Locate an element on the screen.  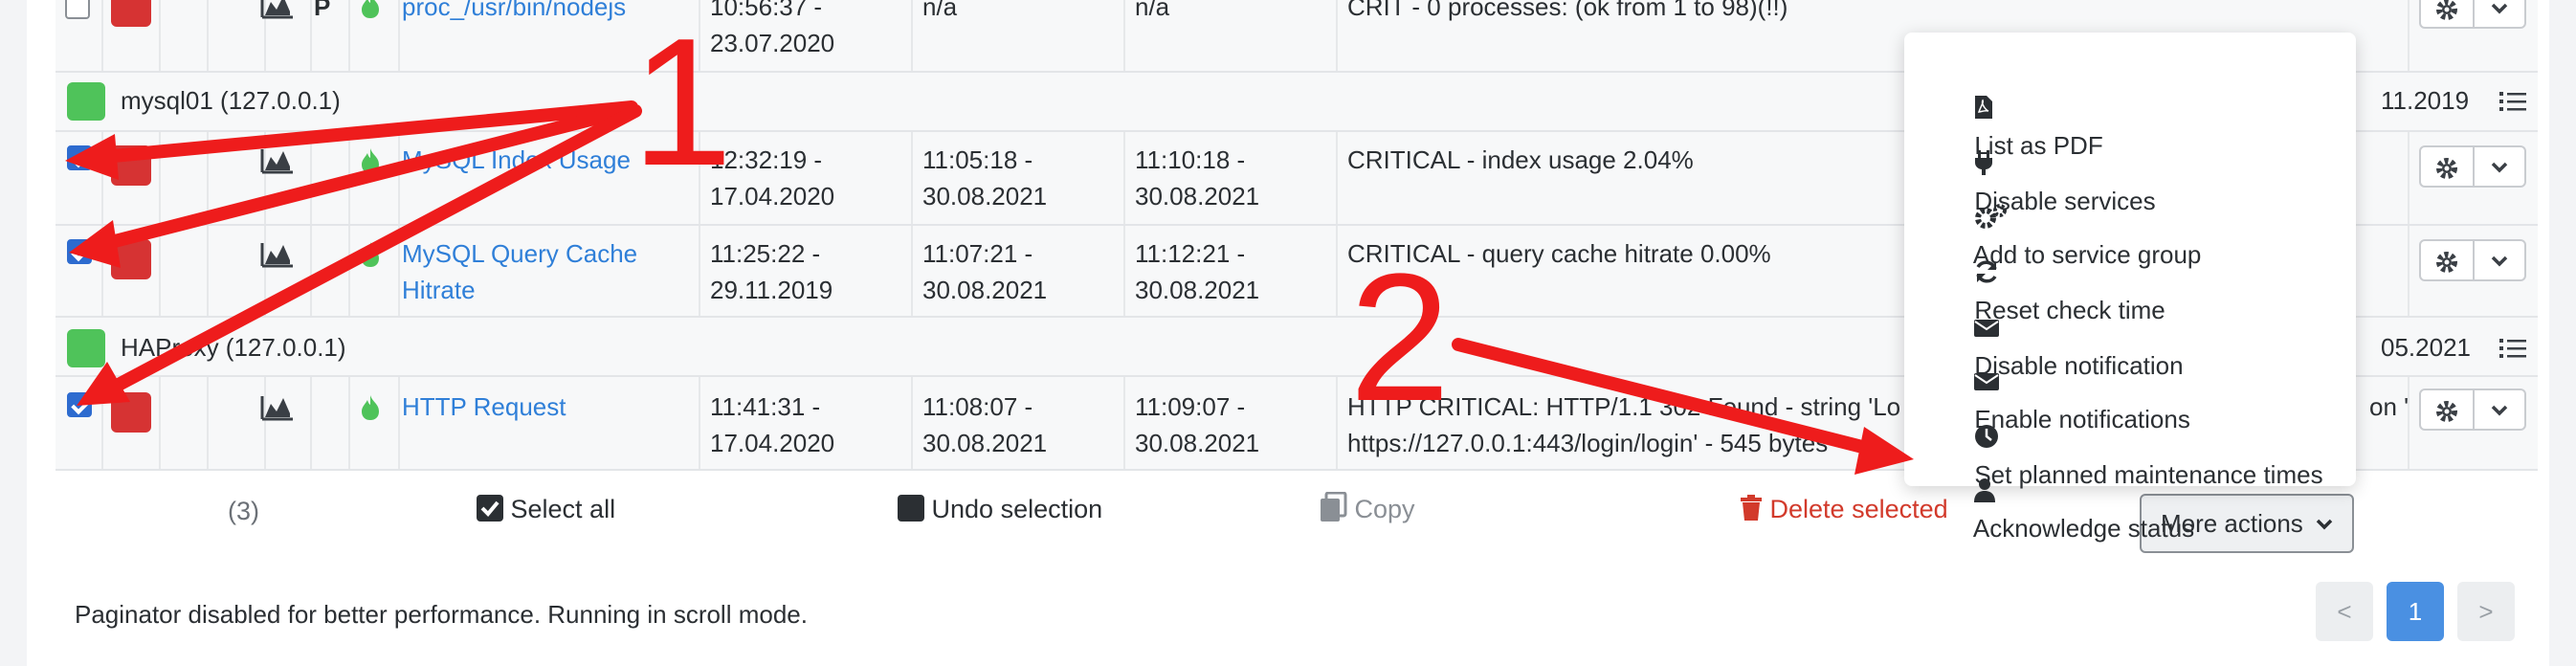
next-check: 11:09:07 - is located at coordinates (1190, 406).